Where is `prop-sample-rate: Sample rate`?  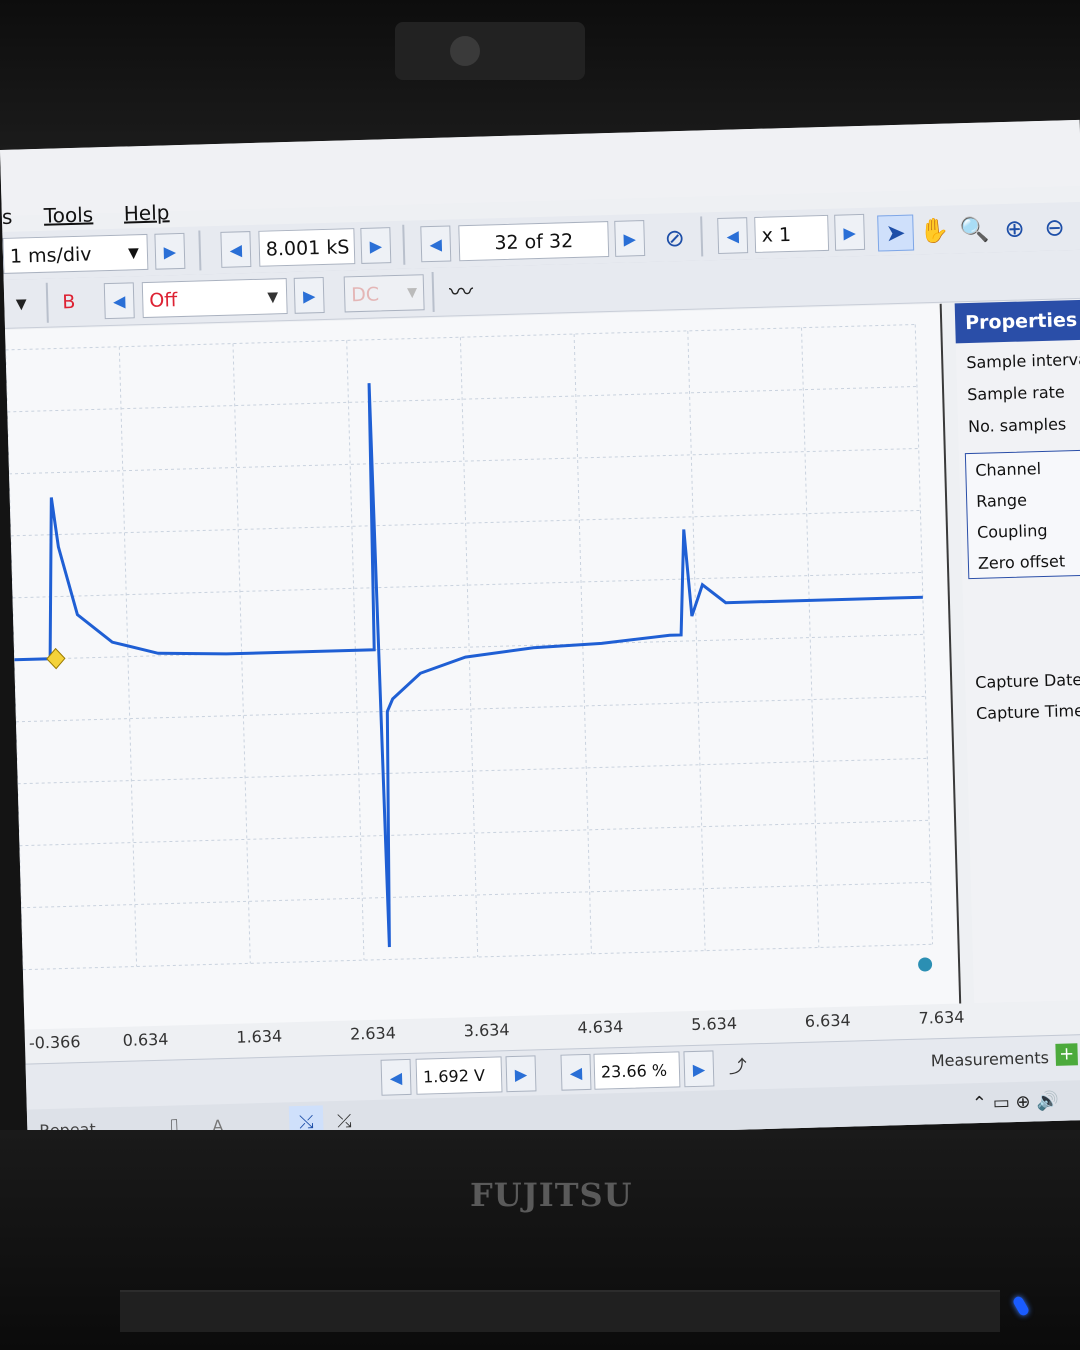 prop-sample-rate: Sample rate is located at coordinates (1016, 393).